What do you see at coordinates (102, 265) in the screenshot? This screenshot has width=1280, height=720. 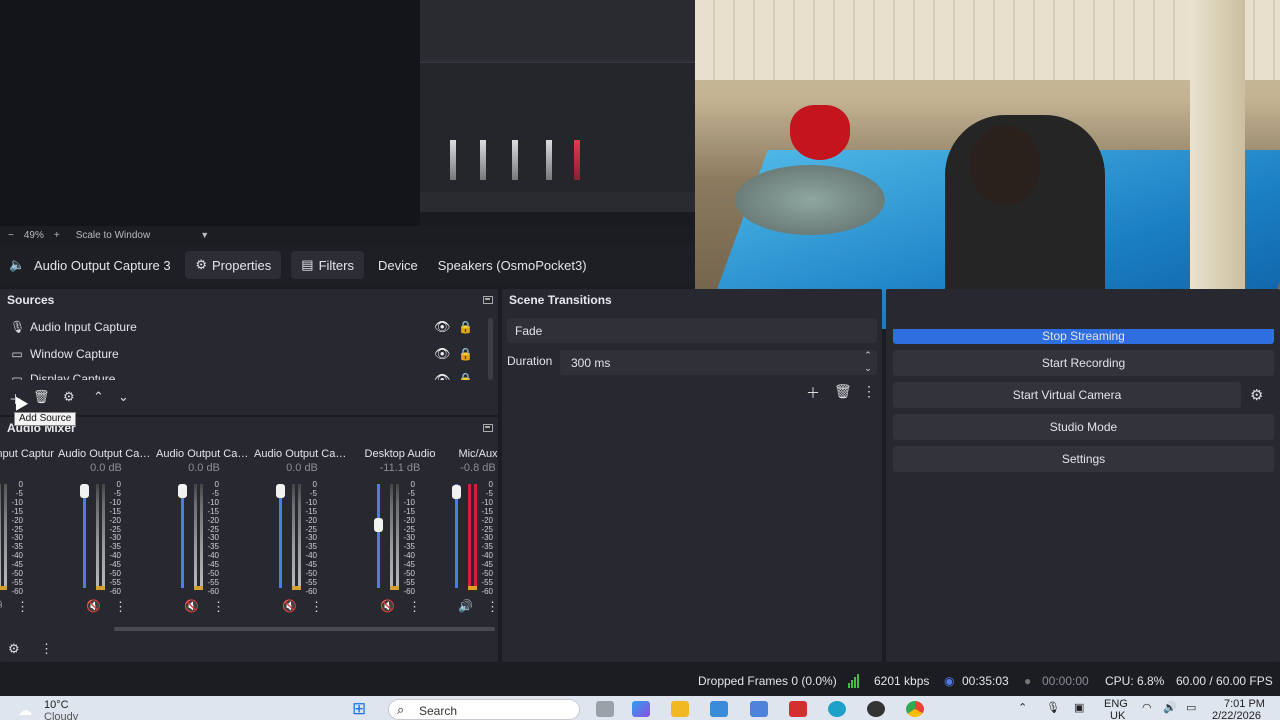 I see `selected-source-name: Audio Output Capture 3` at bounding box center [102, 265].